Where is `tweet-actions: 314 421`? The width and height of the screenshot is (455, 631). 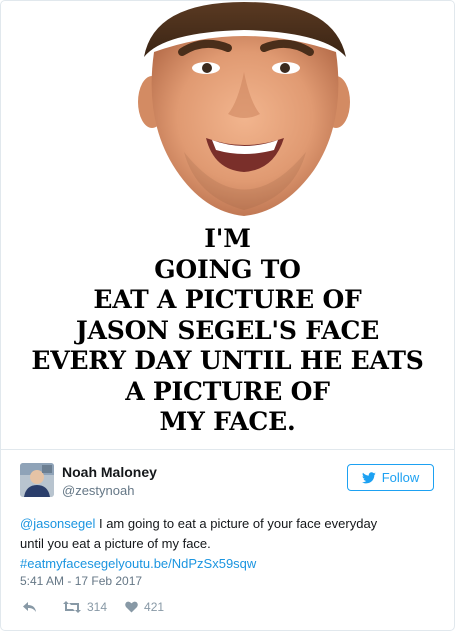
tweet-actions: 314 421 is located at coordinates (93, 607).